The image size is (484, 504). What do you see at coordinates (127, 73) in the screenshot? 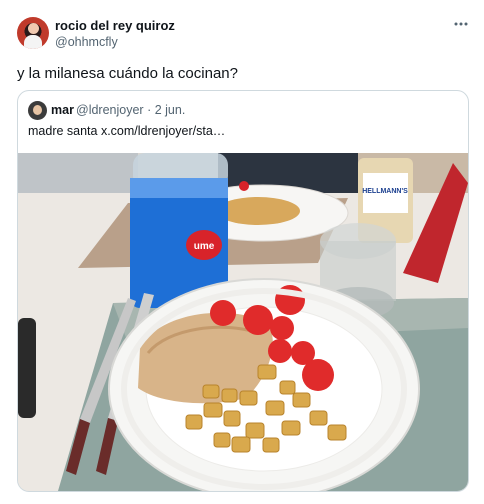
I see `tweet-text: y la milanesa cuándo la cocinan?` at bounding box center [127, 73].